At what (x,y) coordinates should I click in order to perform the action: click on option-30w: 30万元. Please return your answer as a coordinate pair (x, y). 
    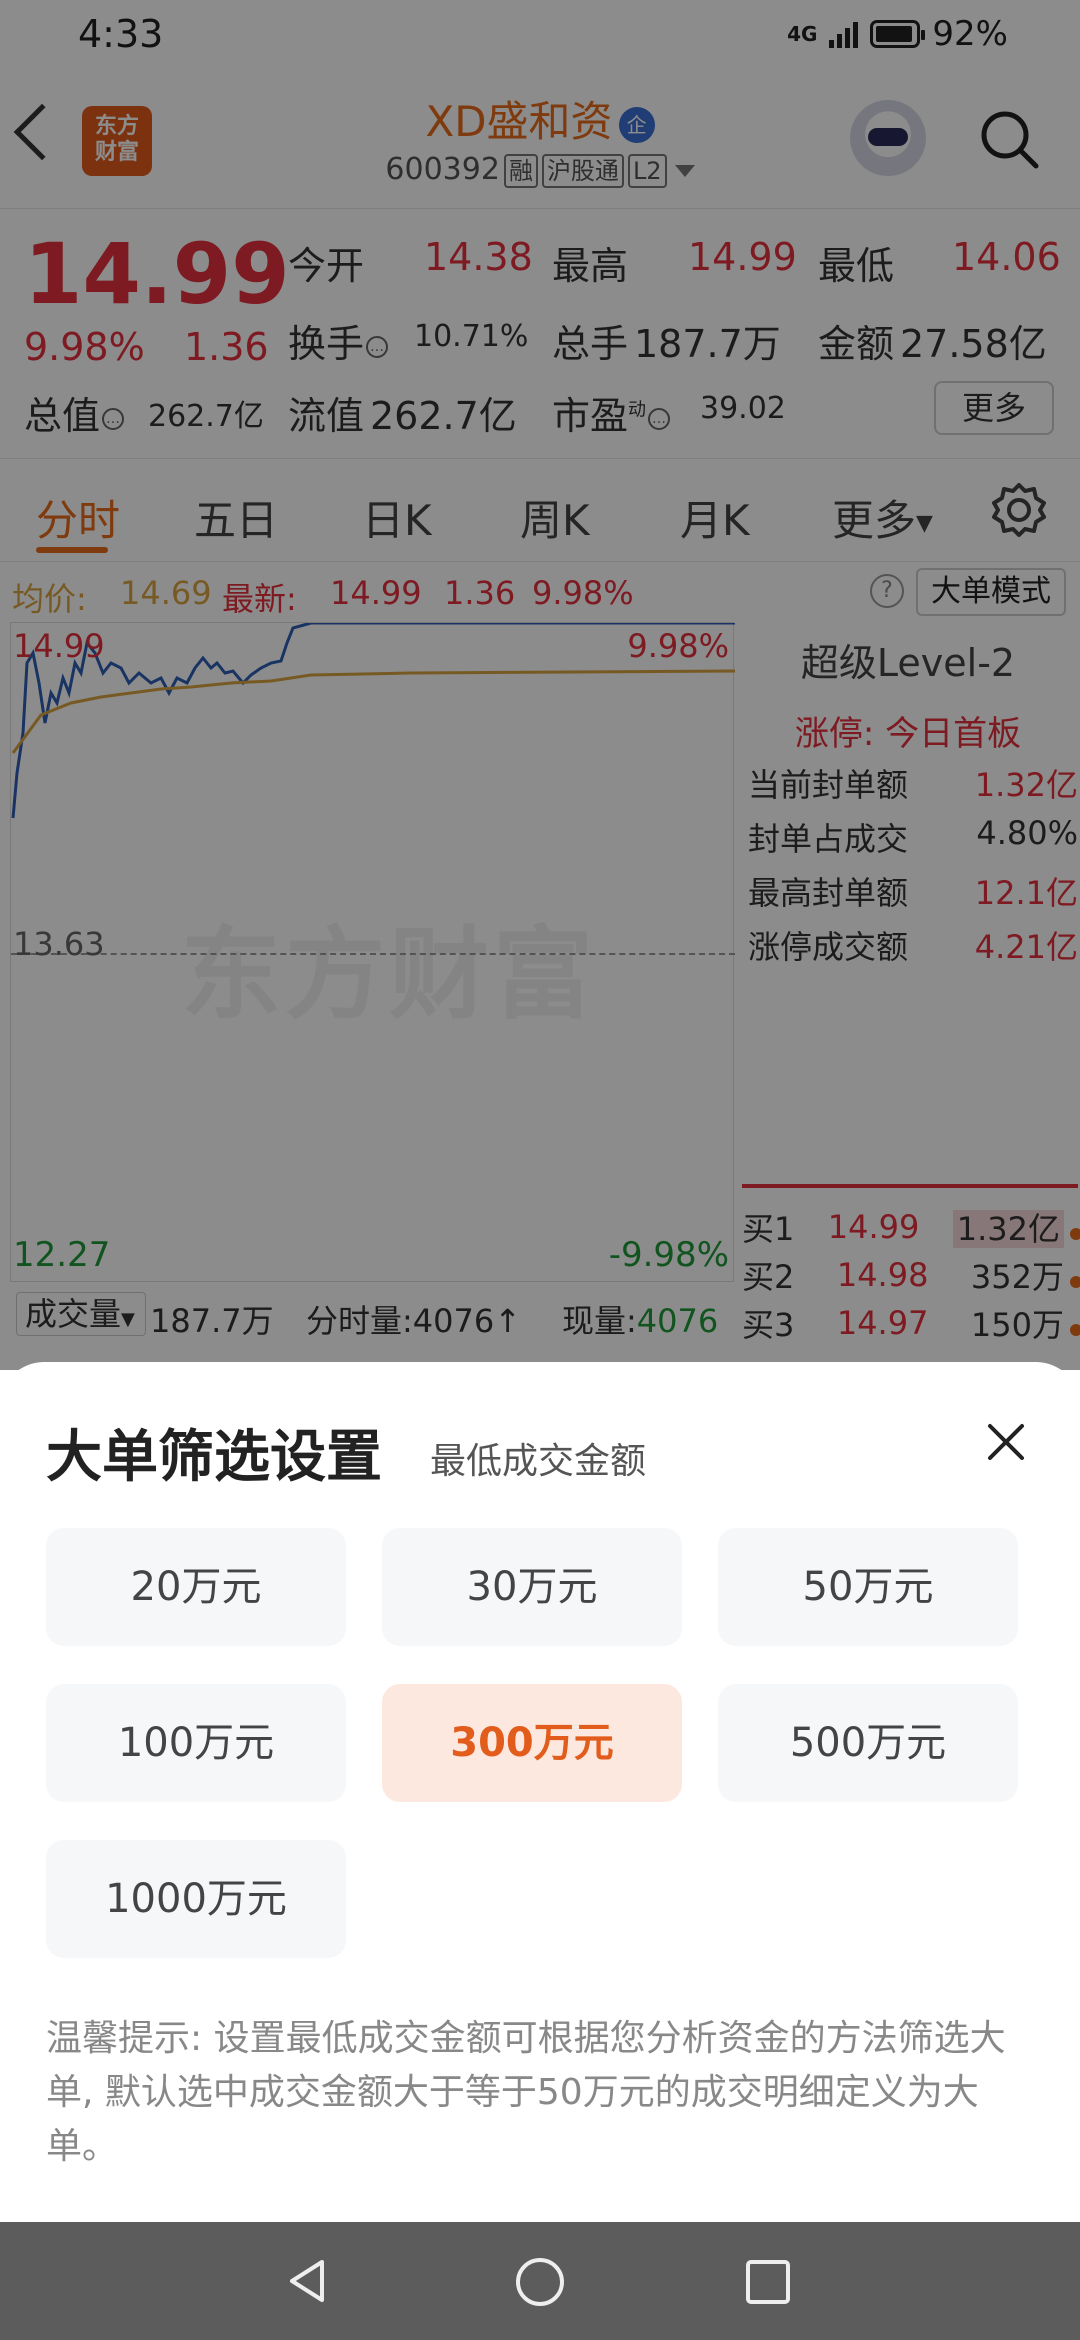
    Looking at the image, I should click on (532, 1587).